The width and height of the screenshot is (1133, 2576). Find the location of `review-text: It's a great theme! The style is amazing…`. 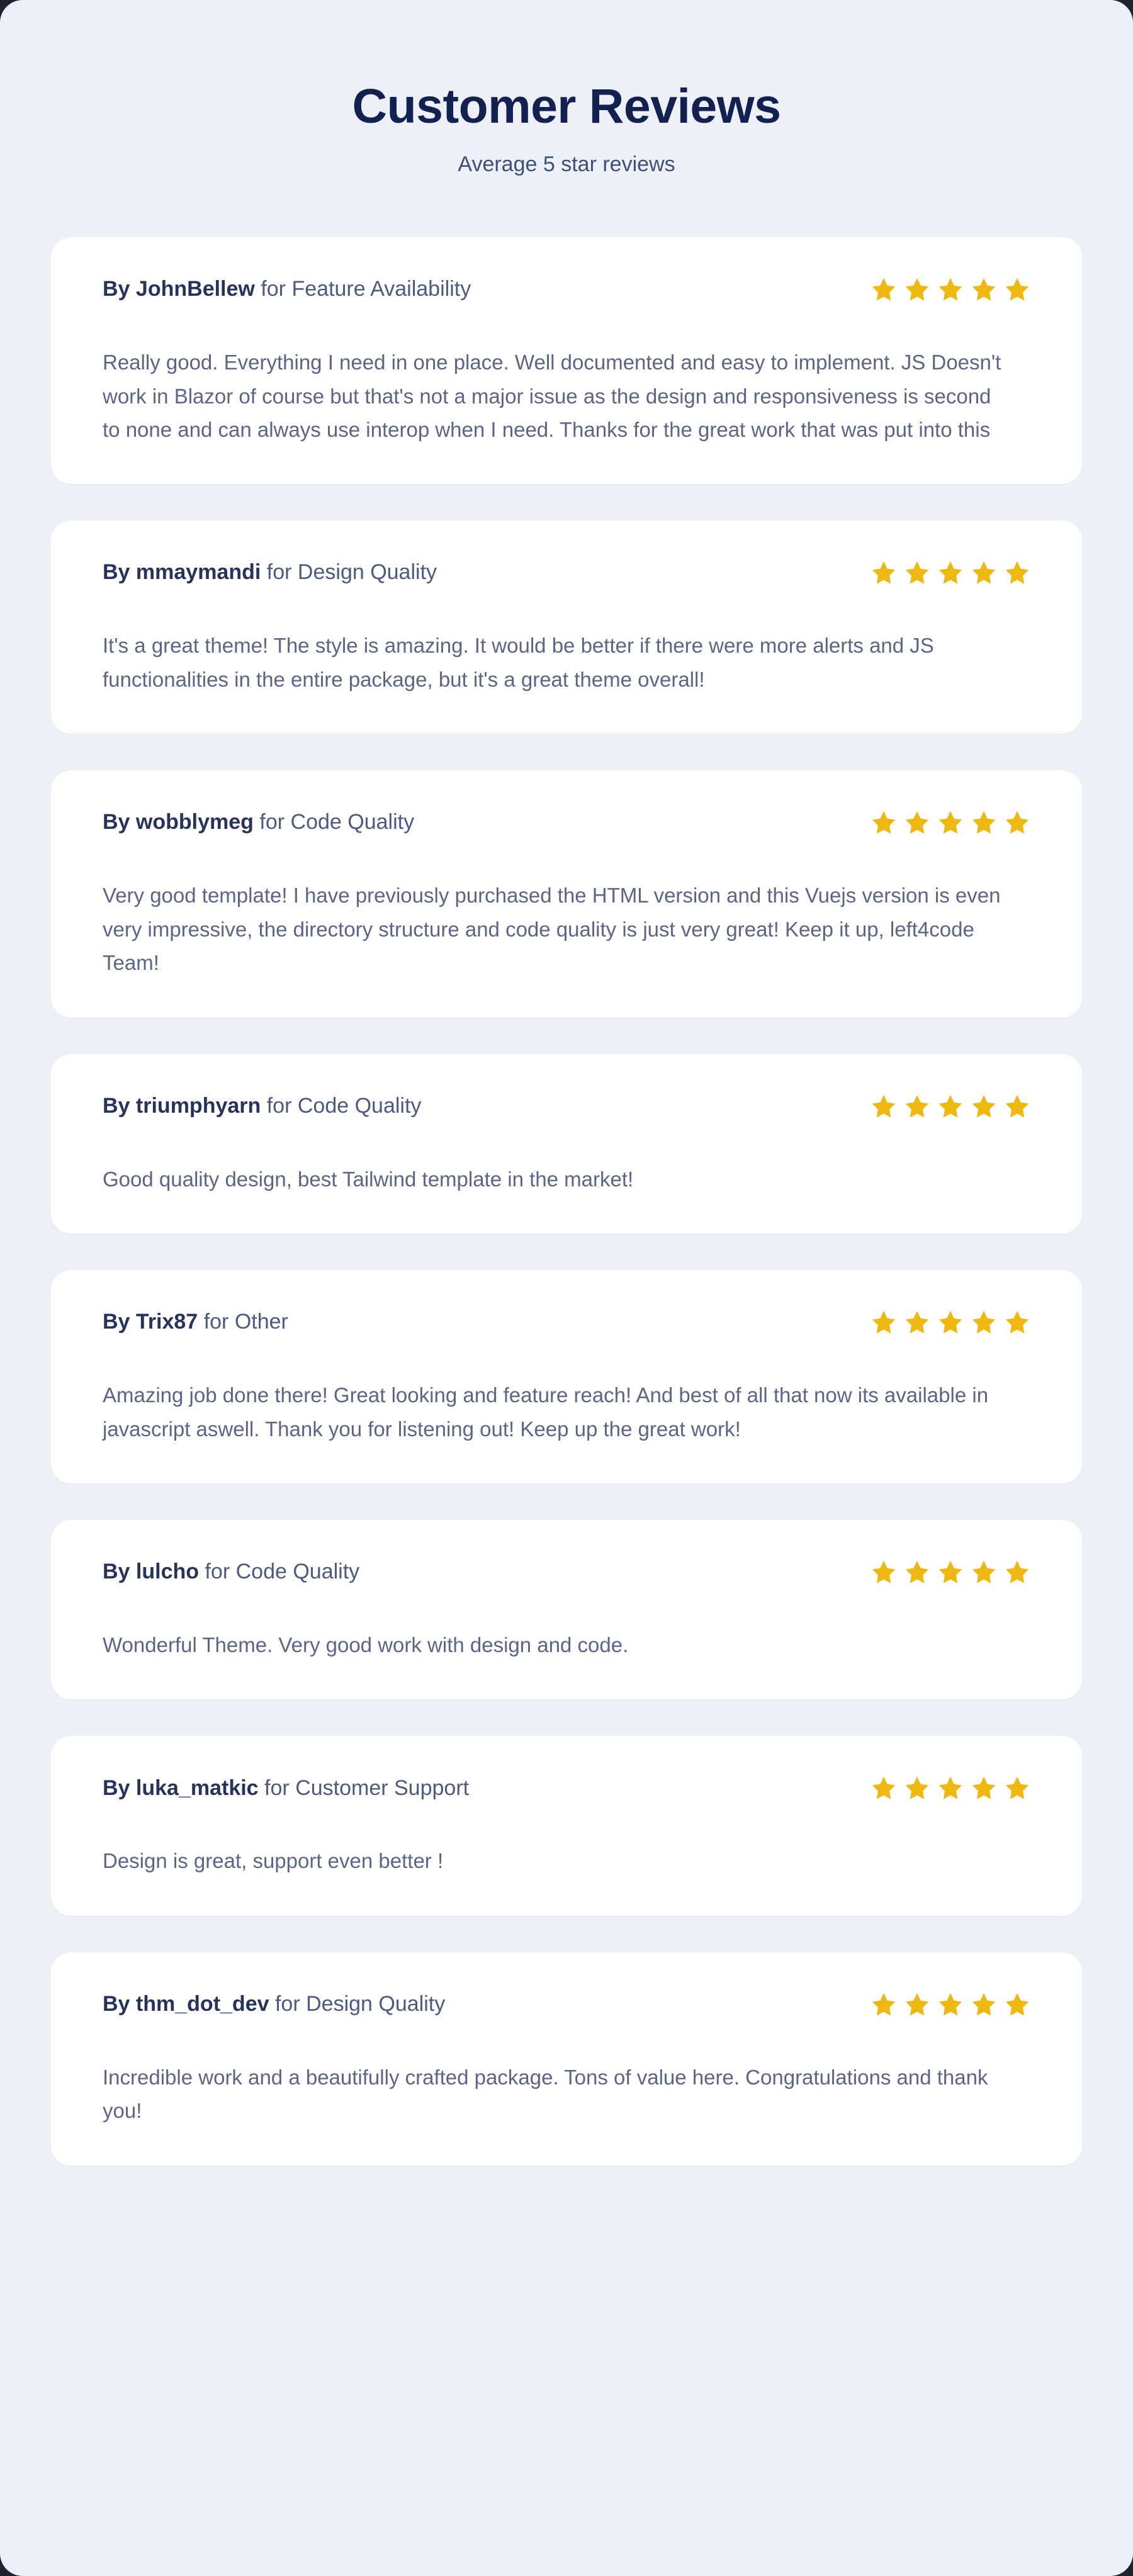

review-text: It's a great theme! The style is amazing… is located at coordinates (518, 662).